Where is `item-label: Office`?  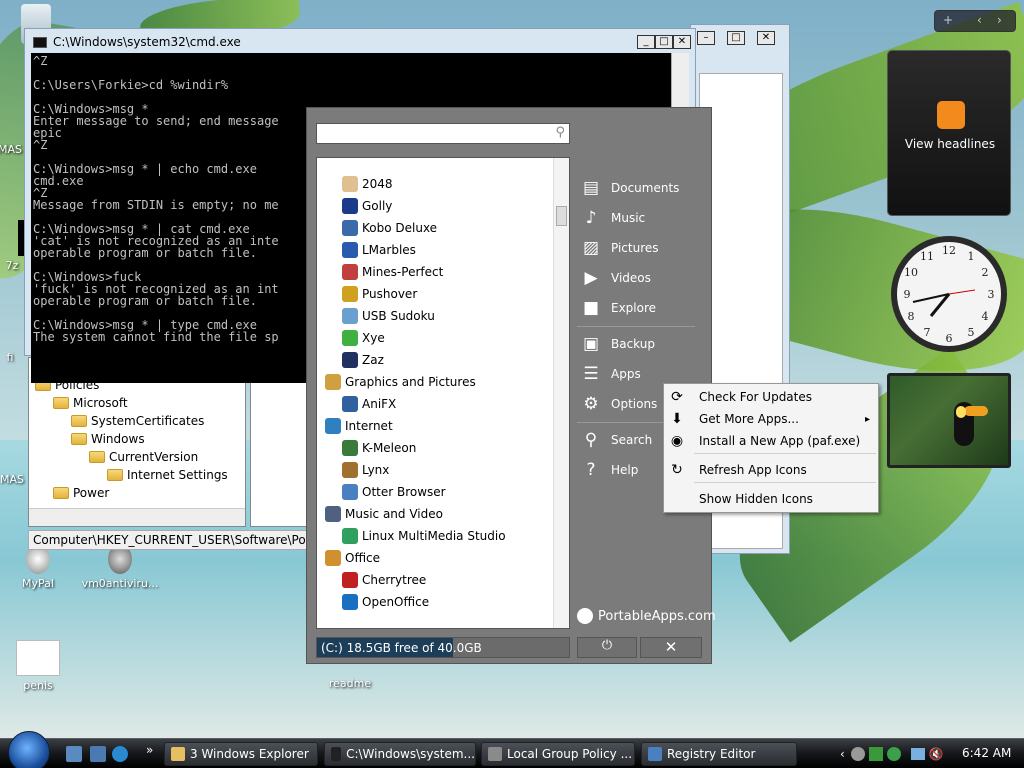
item-label: Office is located at coordinates (363, 558).